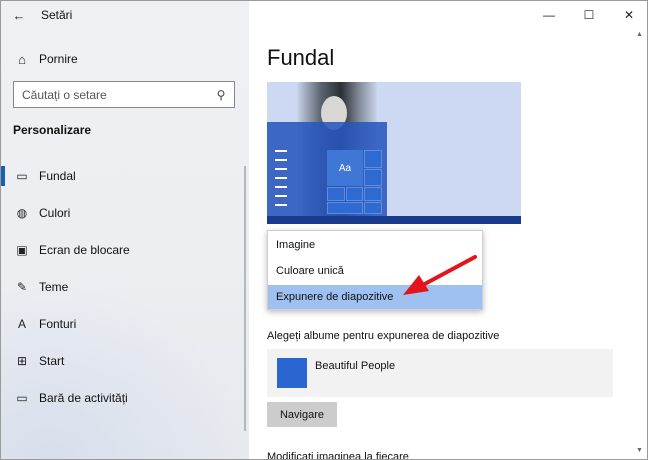 The height and width of the screenshot is (460, 648). I want to click on sidebar-item-background: ▭ Fundal, so click(125, 176).